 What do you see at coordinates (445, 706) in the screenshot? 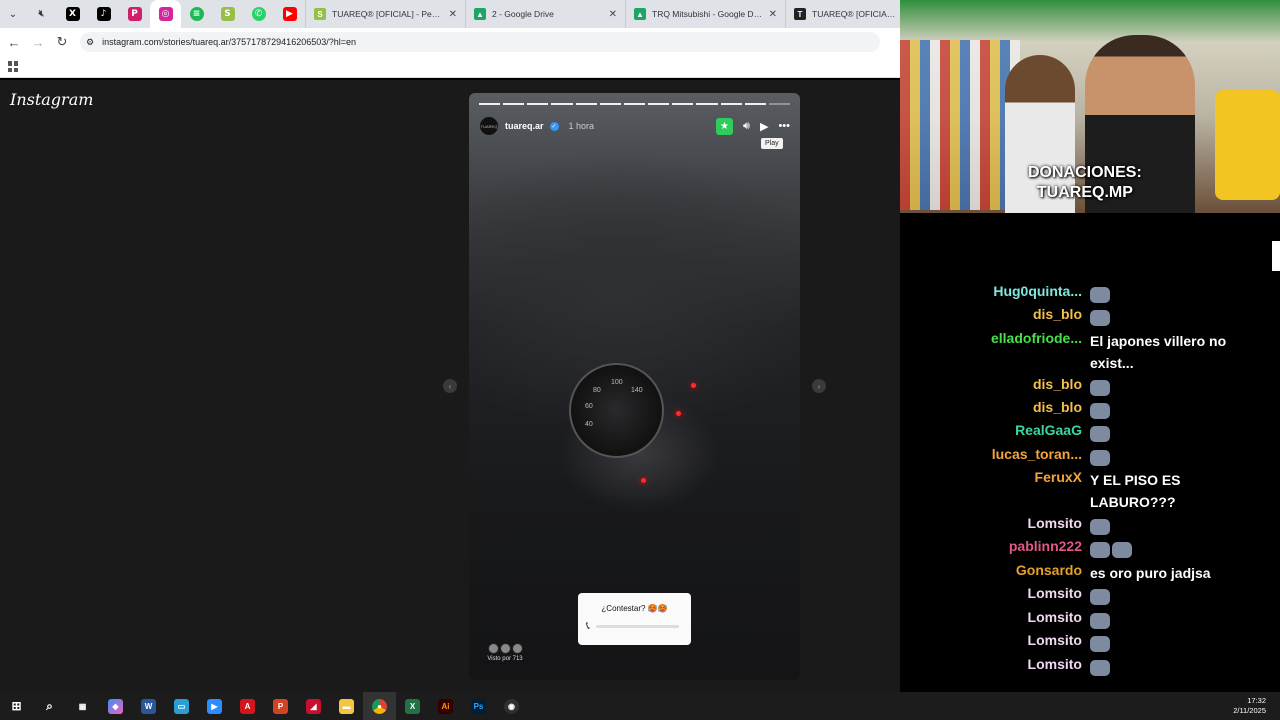
I see `taskbar-illustrator: Ai` at bounding box center [445, 706].